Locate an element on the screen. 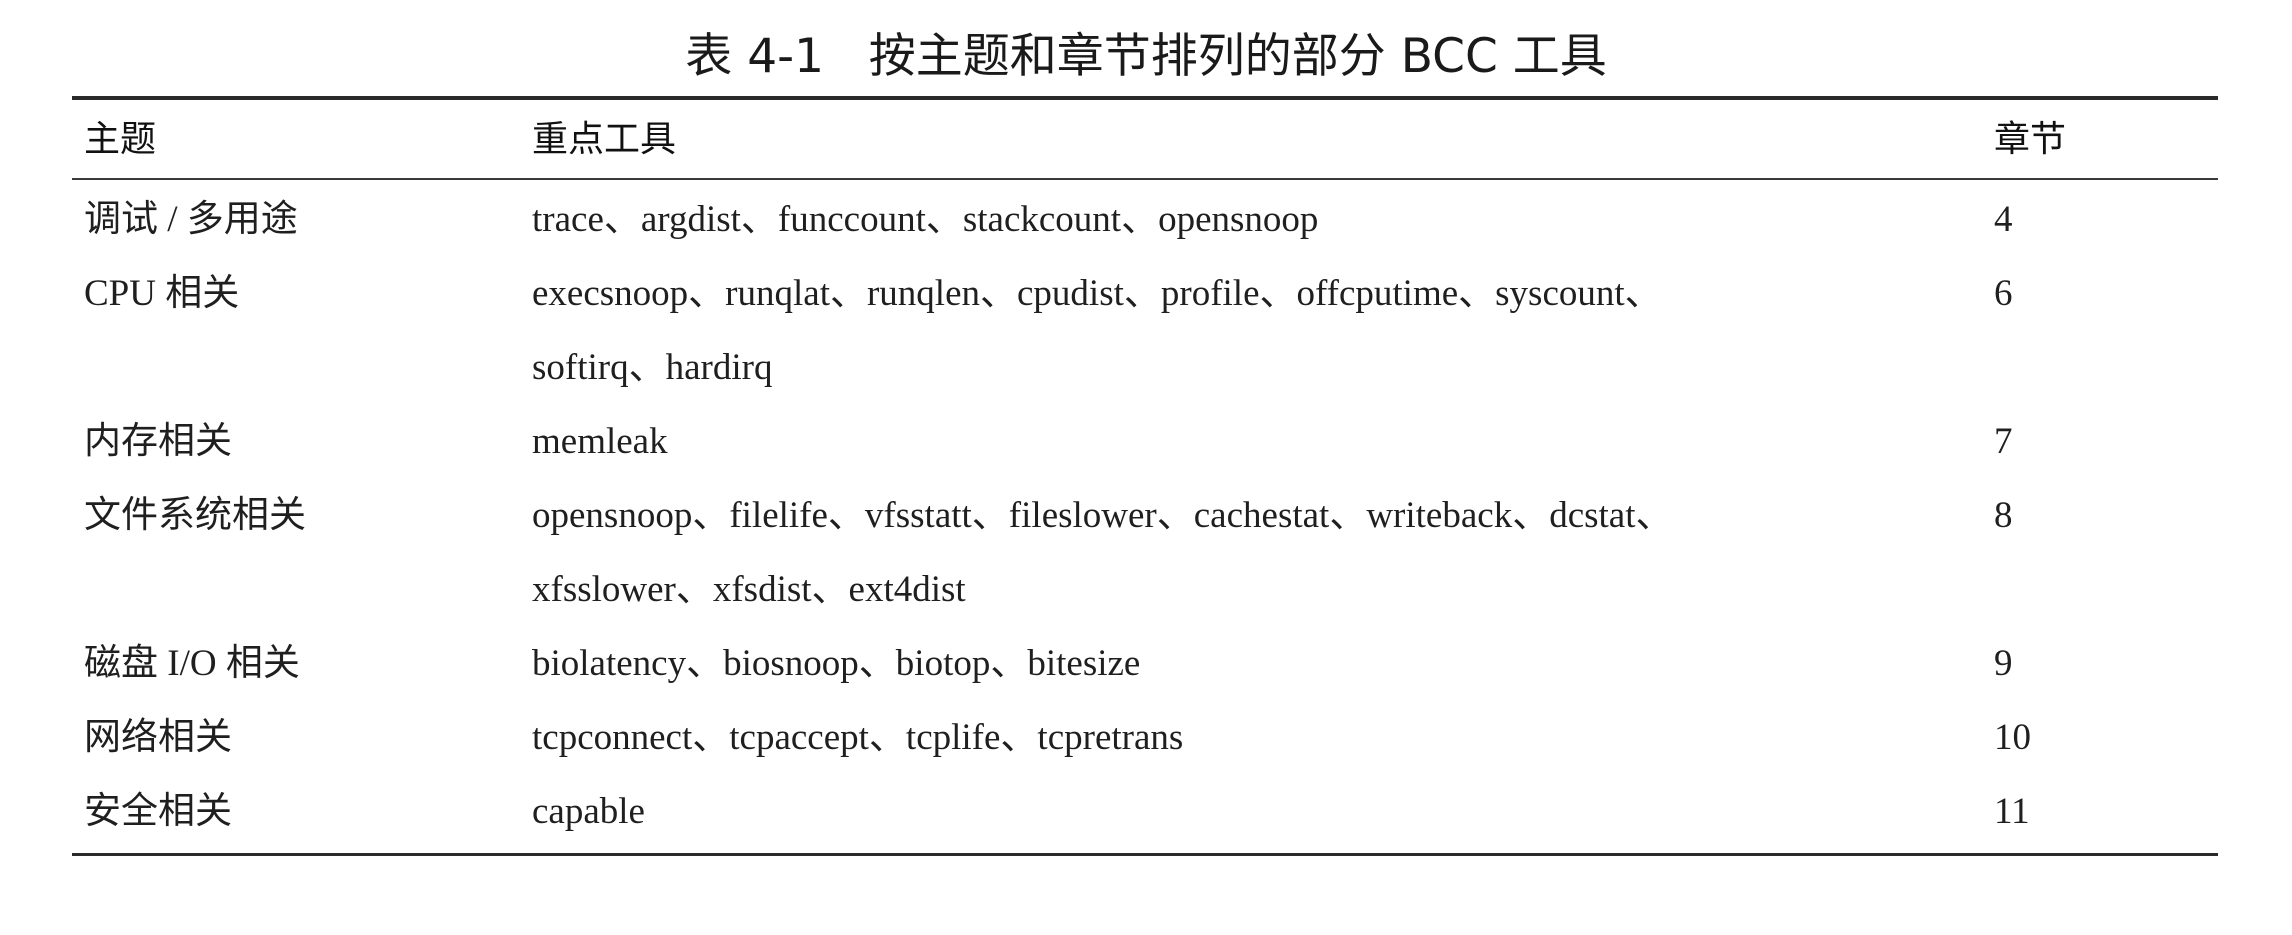 This screenshot has height=935, width=2292. row-tools-line: capable is located at coordinates (588, 811).